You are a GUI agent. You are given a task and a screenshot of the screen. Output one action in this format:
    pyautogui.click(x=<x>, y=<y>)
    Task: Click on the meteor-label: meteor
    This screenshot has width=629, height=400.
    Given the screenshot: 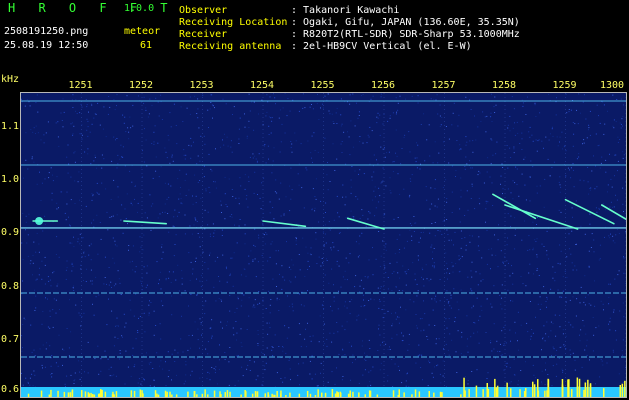 What is the action you would take?
    pyautogui.click(x=142, y=31)
    